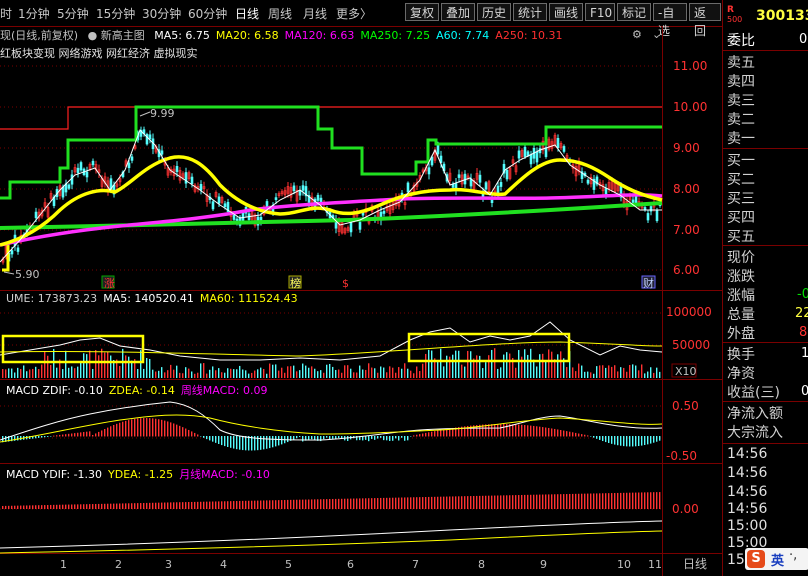  Describe the element at coordinates (161, 13) in the screenshot. I see `period-tab-30min: 30分钟` at that location.